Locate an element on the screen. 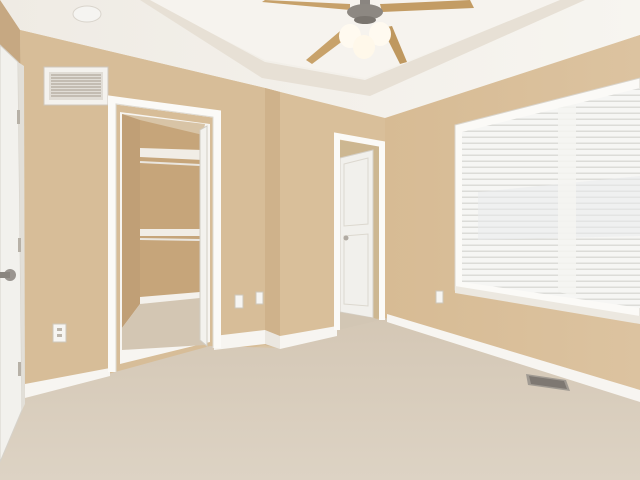 The image size is (640, 480). walk-in-closet is located at coordinates (164, 233).